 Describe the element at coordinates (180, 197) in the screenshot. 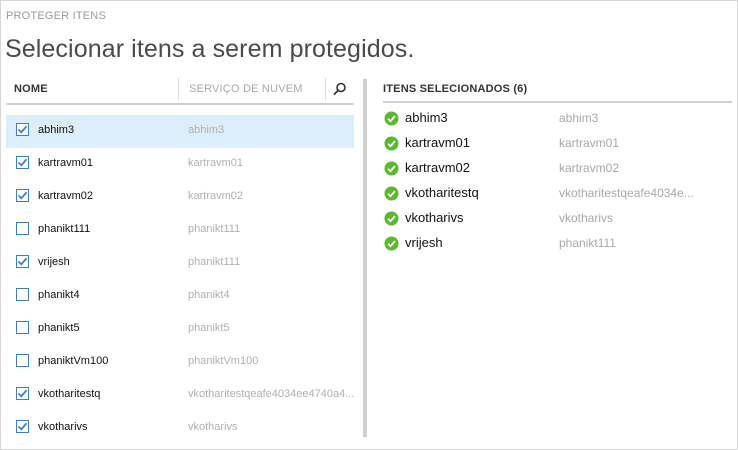

I see `table-row: kartravm02 kartravm02` at that location.